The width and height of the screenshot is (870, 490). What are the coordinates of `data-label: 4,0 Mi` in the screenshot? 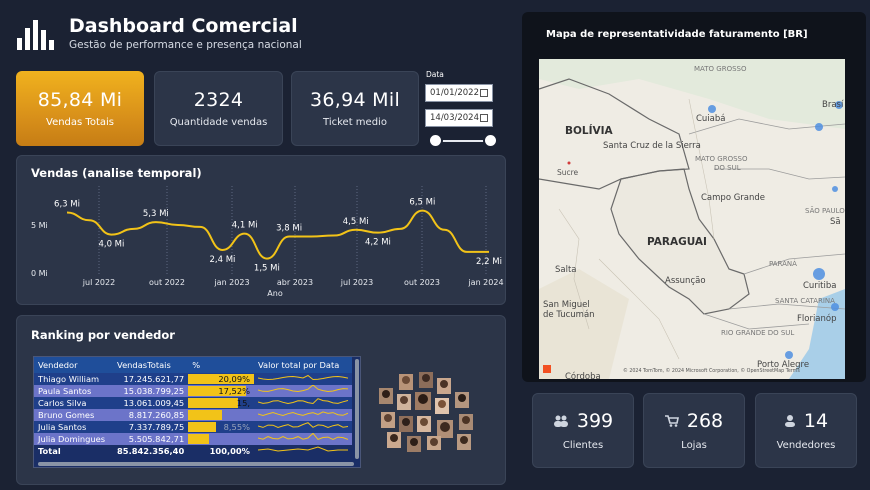 It's located at (111, 245).